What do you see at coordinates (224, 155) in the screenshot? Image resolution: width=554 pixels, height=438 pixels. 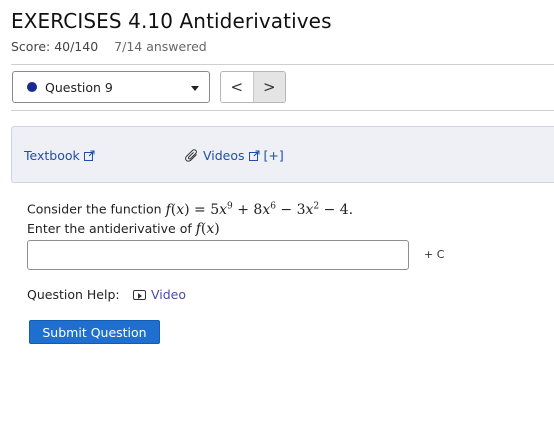 I see `videos-link-label: Videos` at bounding box center [224, 155].